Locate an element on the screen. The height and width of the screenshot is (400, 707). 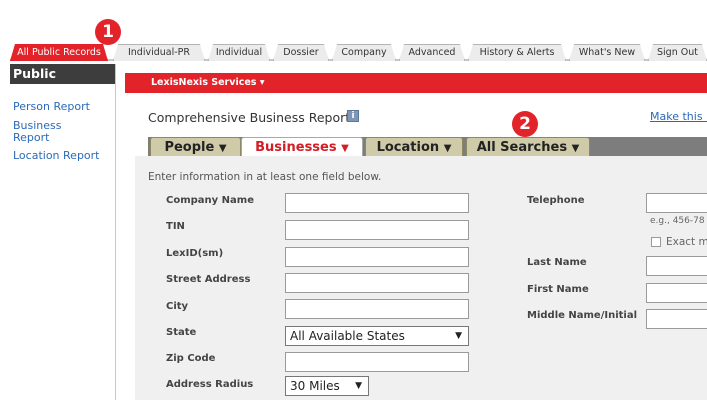
telephone-input is located at coordinates (676, 203).